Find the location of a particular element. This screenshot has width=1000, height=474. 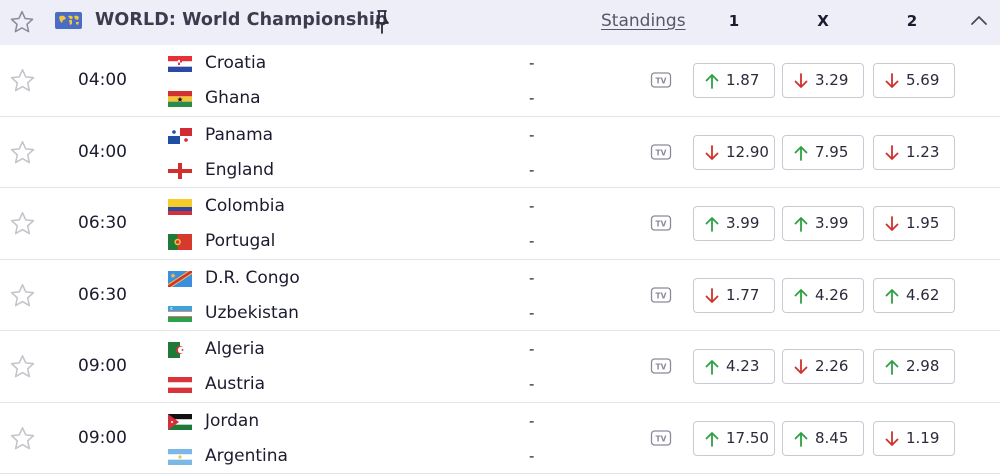

odds-away-button: 4.62 is located at coordinates (914, 295).